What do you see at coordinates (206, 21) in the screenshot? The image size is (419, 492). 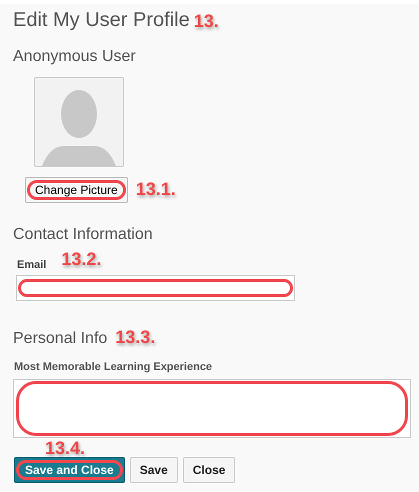 I see `annotation-number: 13.` at bounding box center [206, 21].